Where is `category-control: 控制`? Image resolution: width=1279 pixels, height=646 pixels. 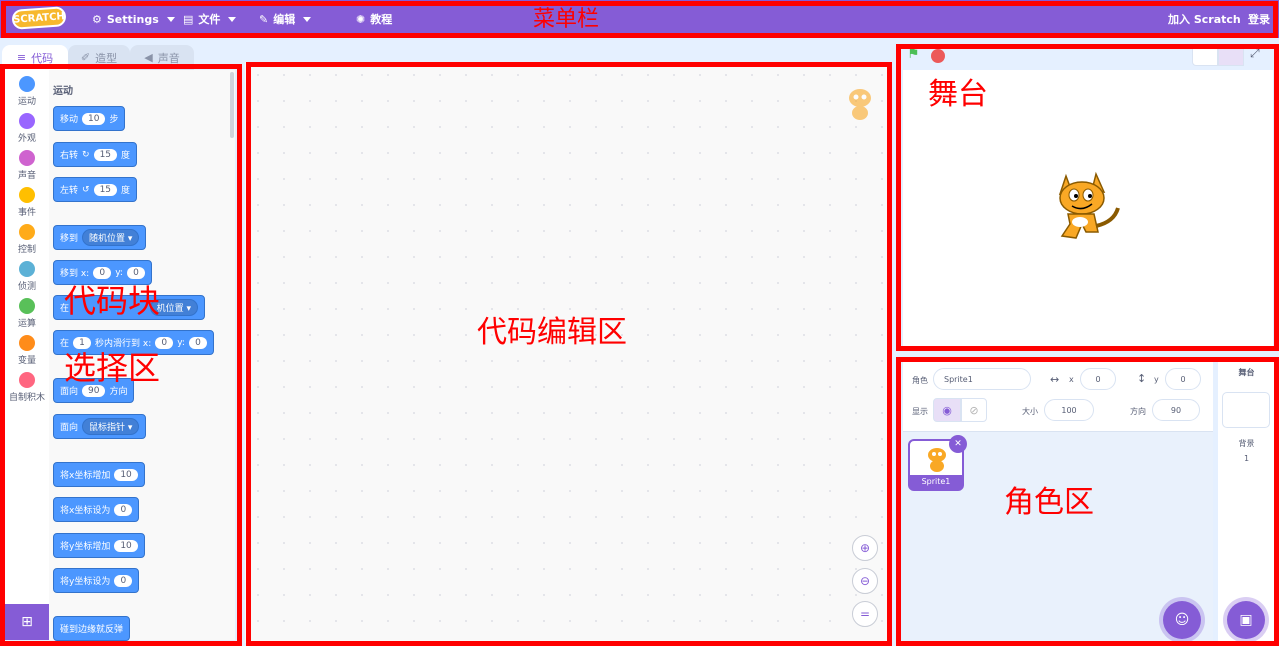 category-control: 控制 is located at coordinates (27, 239).